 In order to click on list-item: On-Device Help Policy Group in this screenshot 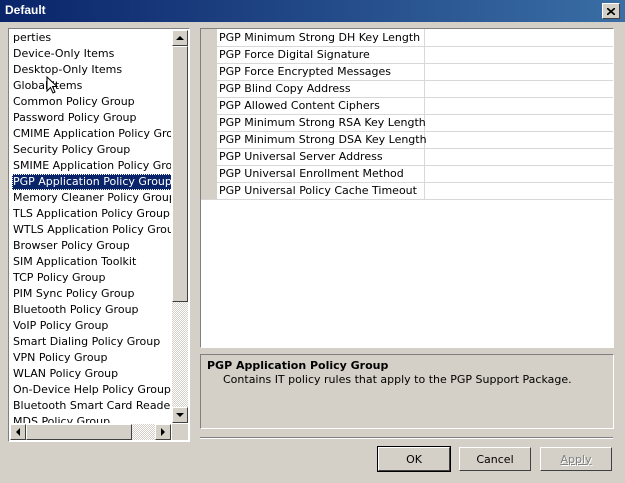, I will do `click(91, 390)`.